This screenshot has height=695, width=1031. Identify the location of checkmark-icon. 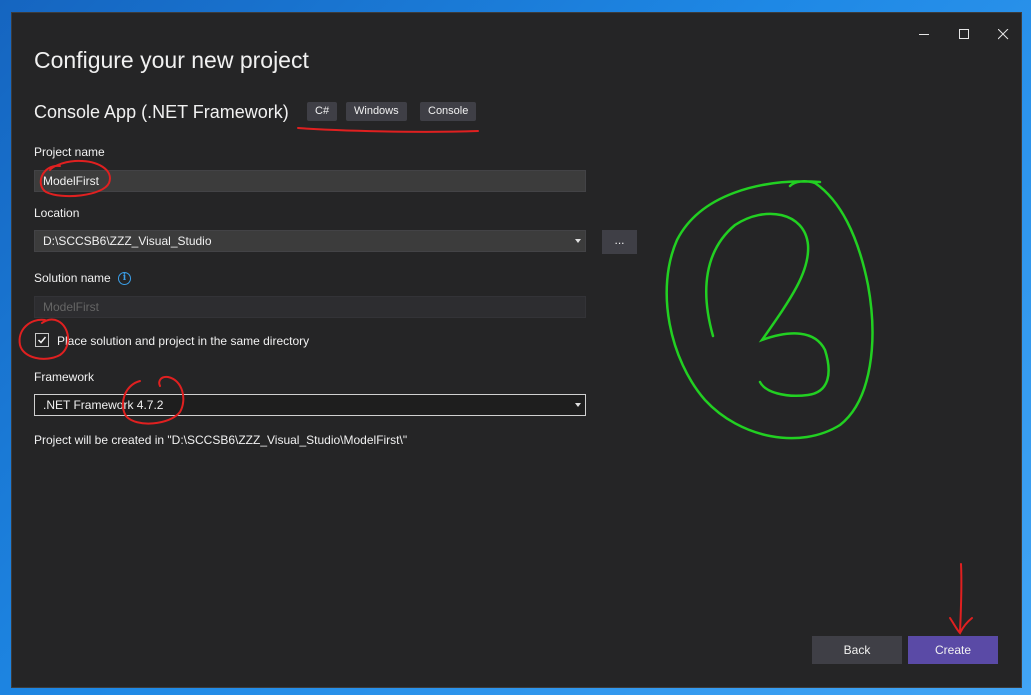
(42, 340).